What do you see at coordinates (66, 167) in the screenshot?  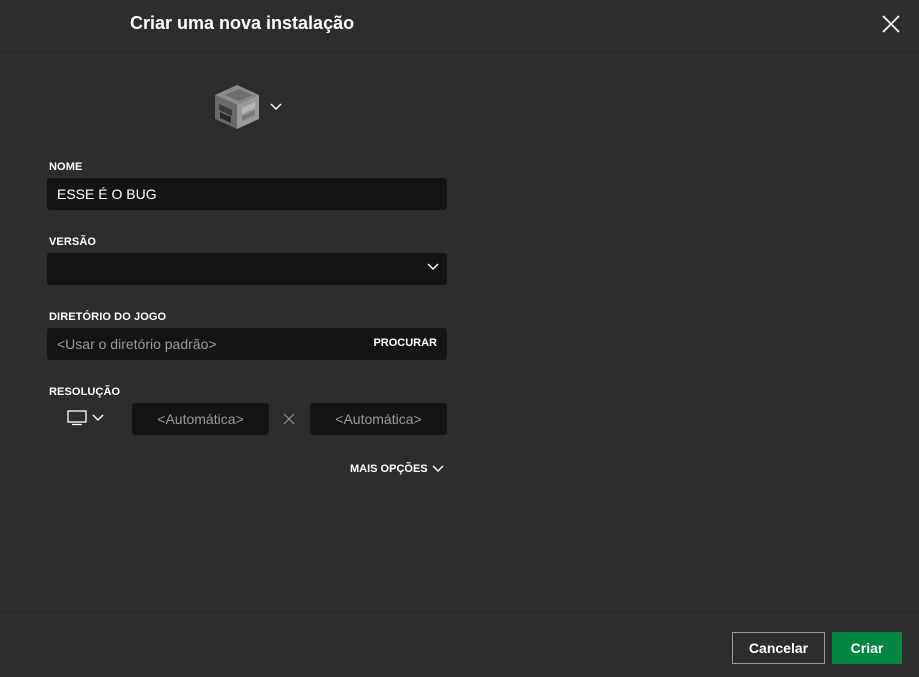 I see `name-label: NOME` at bounding box center [66, 167].